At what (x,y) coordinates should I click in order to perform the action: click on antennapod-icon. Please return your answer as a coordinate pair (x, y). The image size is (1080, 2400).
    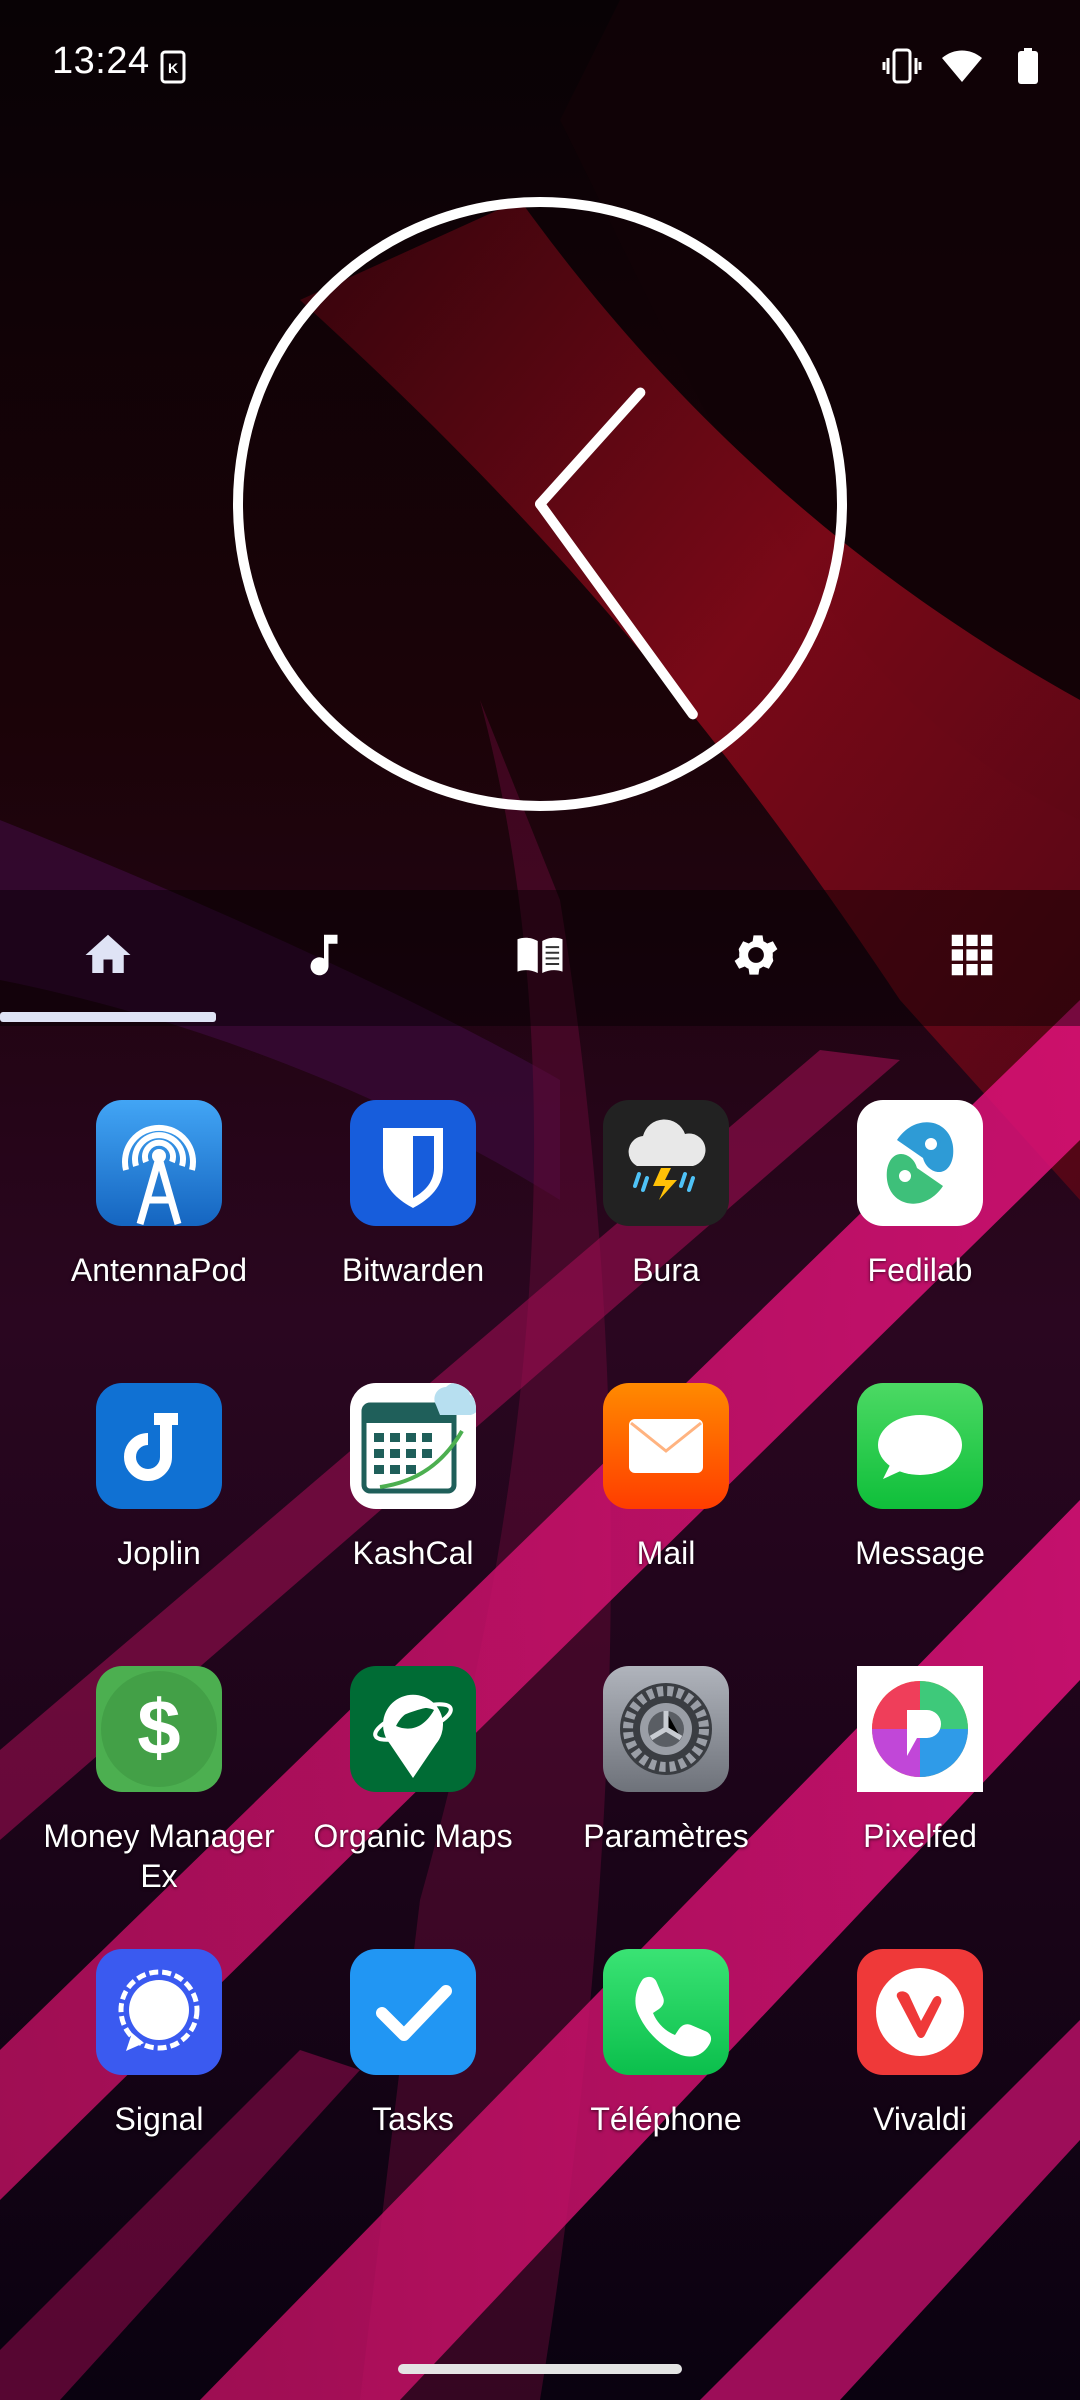
    Looking at the image, I should click on (159, 1163).